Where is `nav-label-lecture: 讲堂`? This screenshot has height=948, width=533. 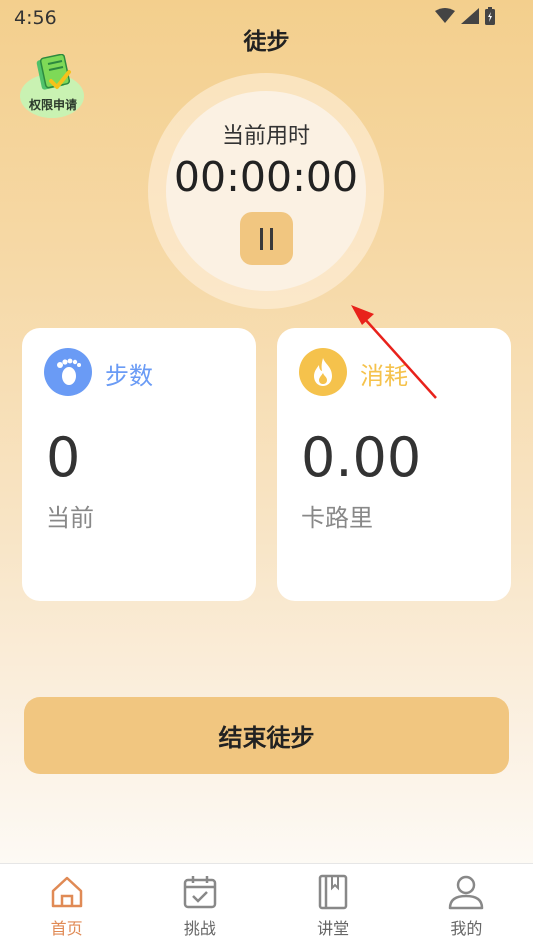
nav-label-lecture: 讲堂 is located at coordinates (333, 928).